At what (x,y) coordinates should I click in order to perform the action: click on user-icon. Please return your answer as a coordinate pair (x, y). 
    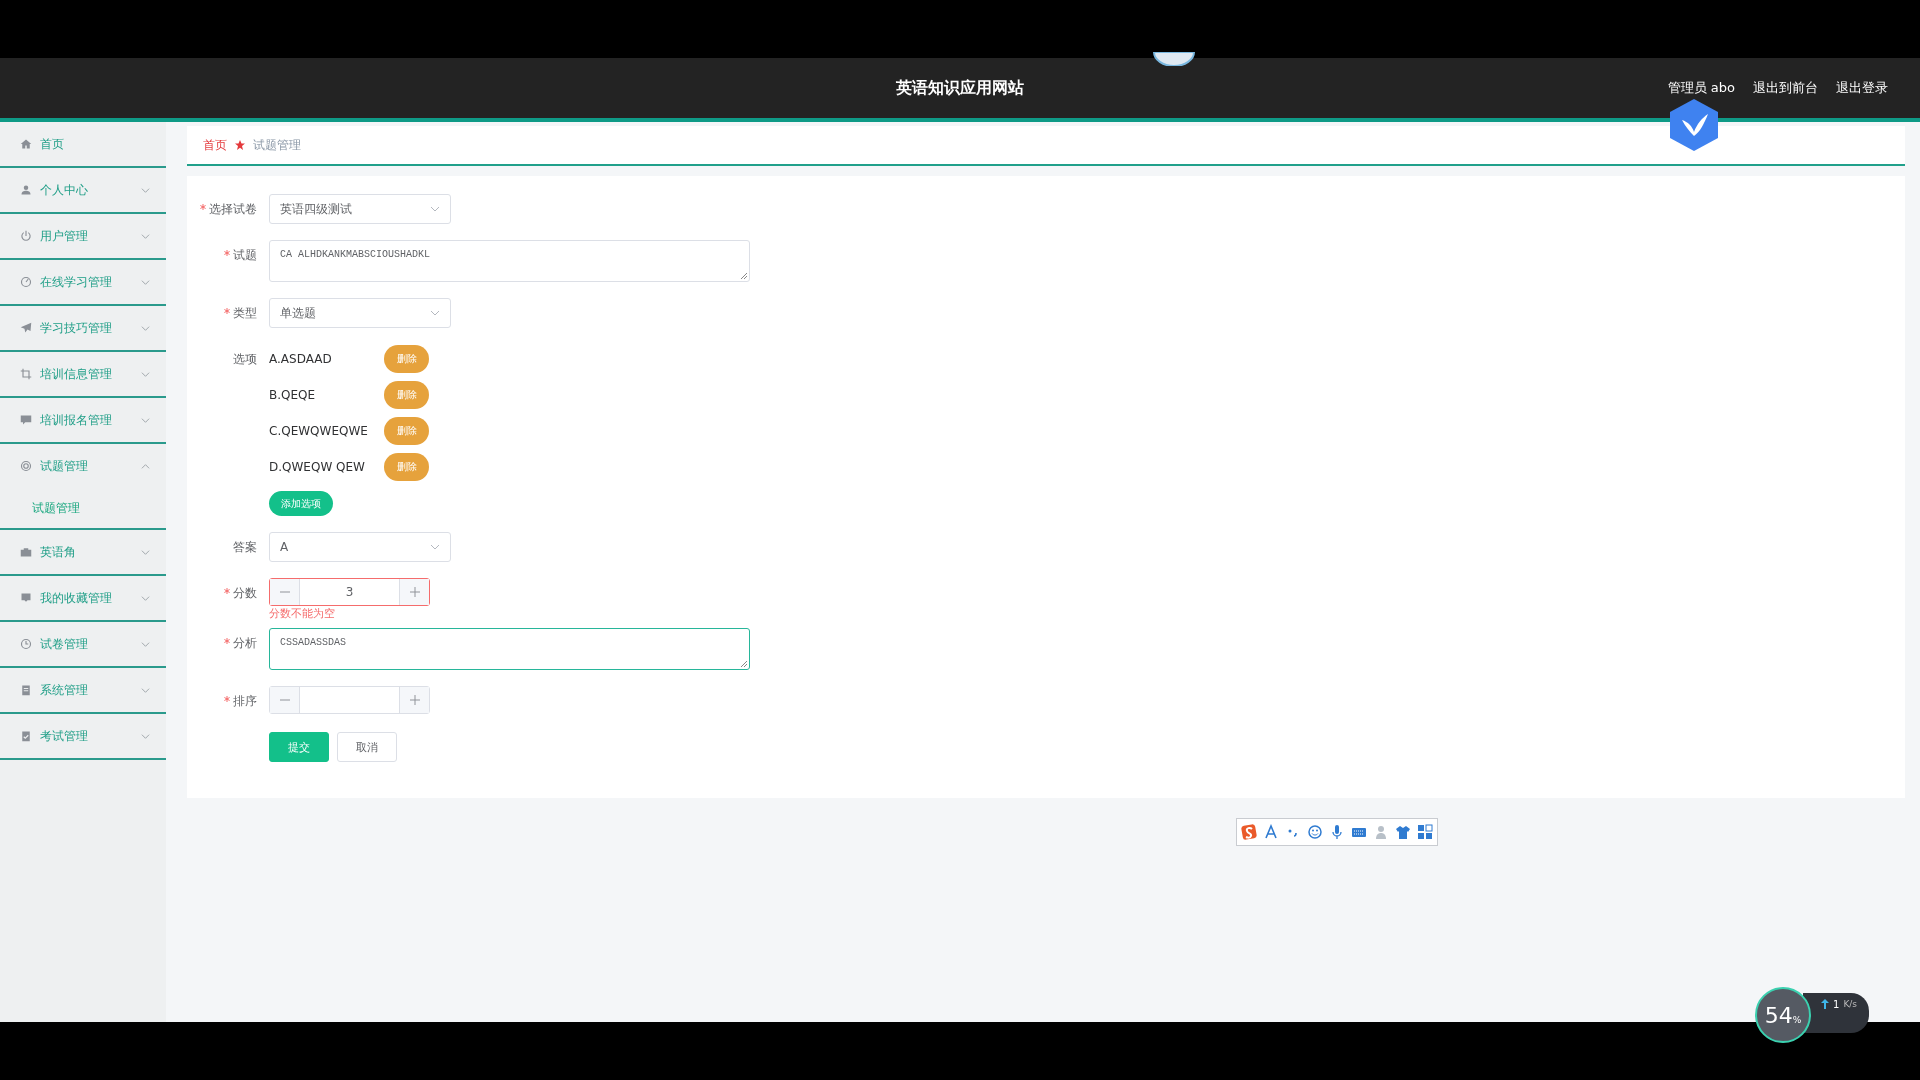
    Looking at the image, I should click on (26, 190).